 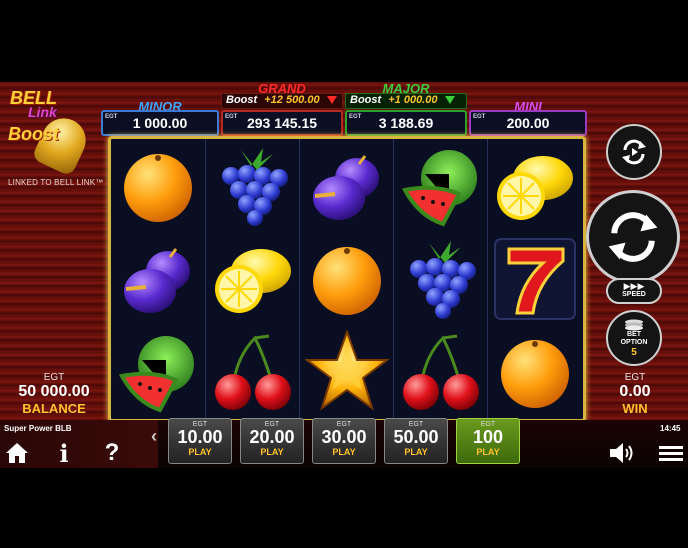 I want to click on sound-icon, so click(x=621, y=453).